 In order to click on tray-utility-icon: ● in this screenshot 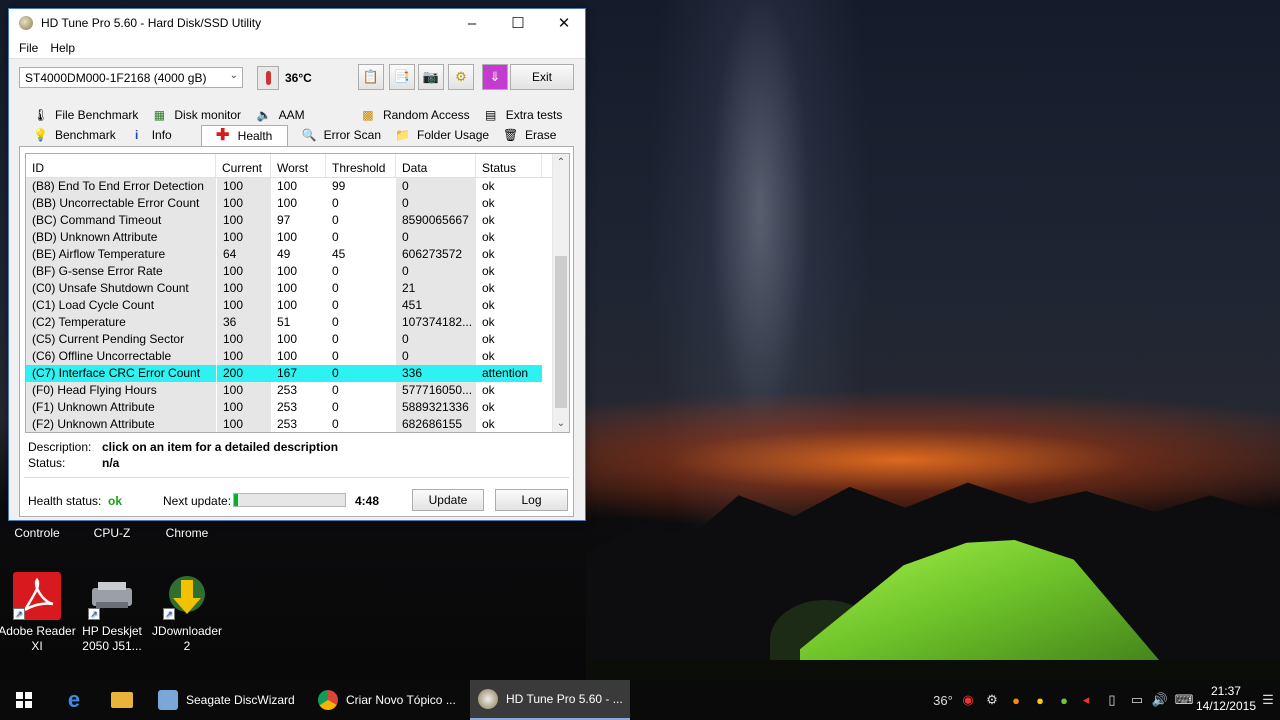, I will do `click(1040, 700)`.